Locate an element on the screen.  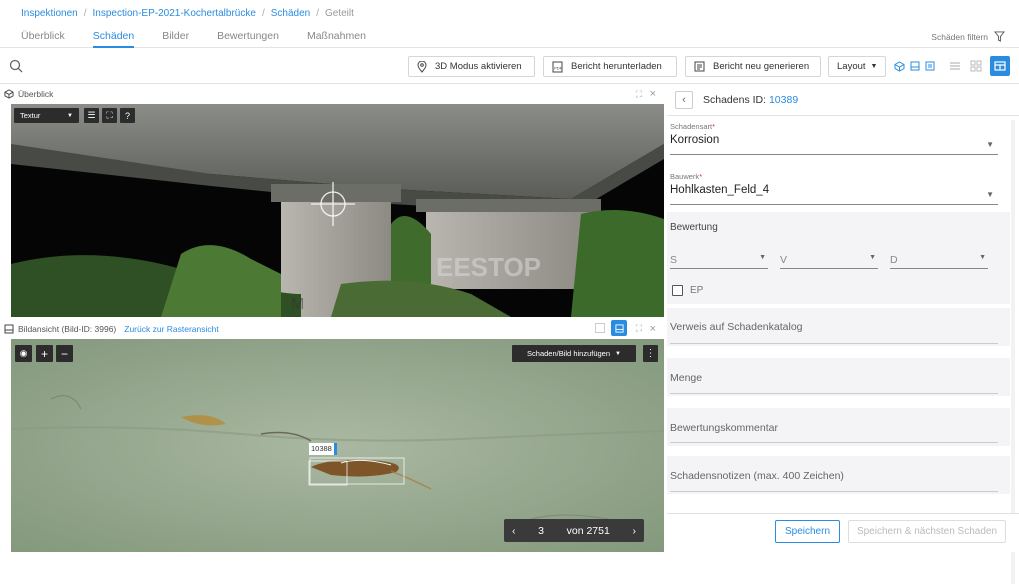
damage-id-header: ‹ Schadens ID: 10389 is located at coordinates (843, 100).